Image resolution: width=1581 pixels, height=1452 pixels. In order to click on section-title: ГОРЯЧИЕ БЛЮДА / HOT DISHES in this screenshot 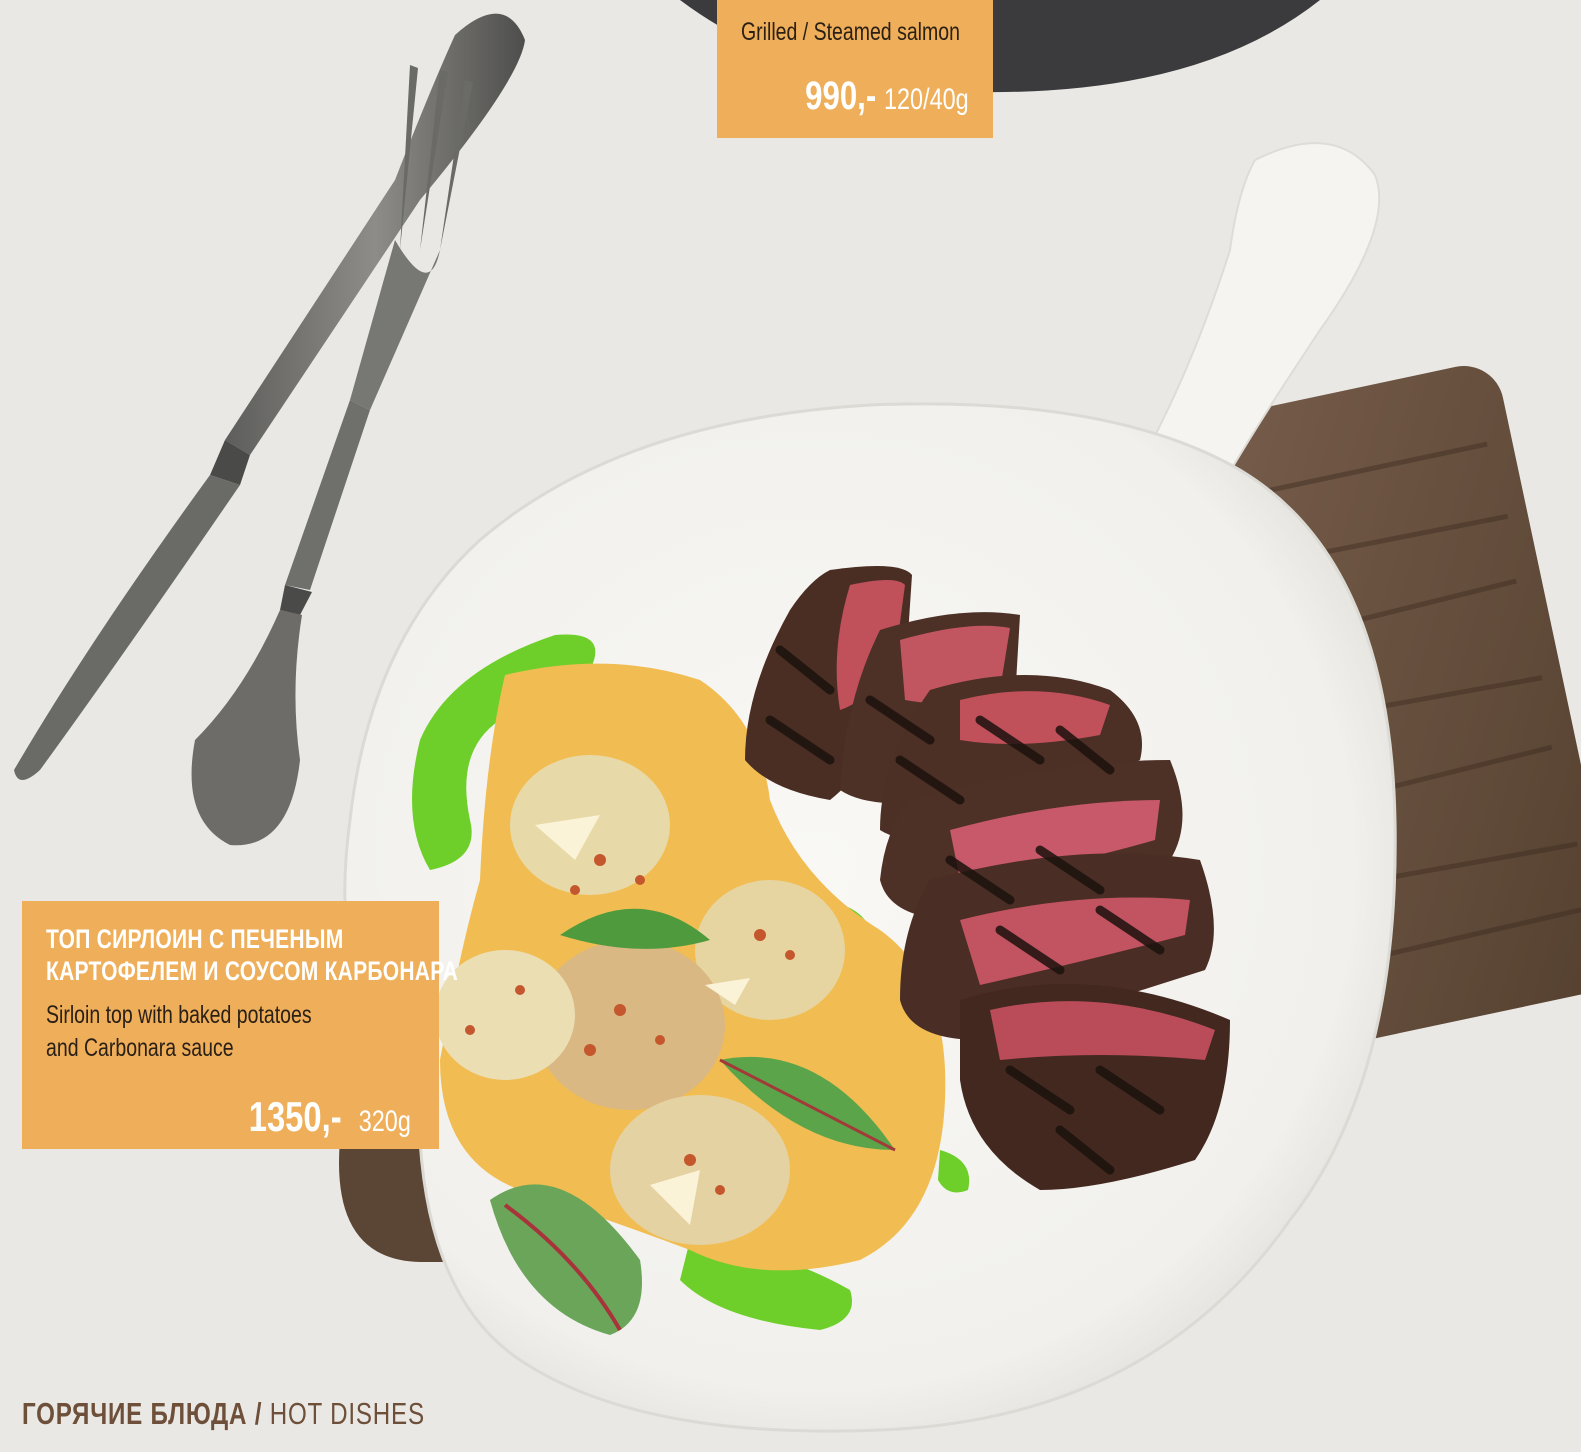, I will do `click(280, 1414)`.